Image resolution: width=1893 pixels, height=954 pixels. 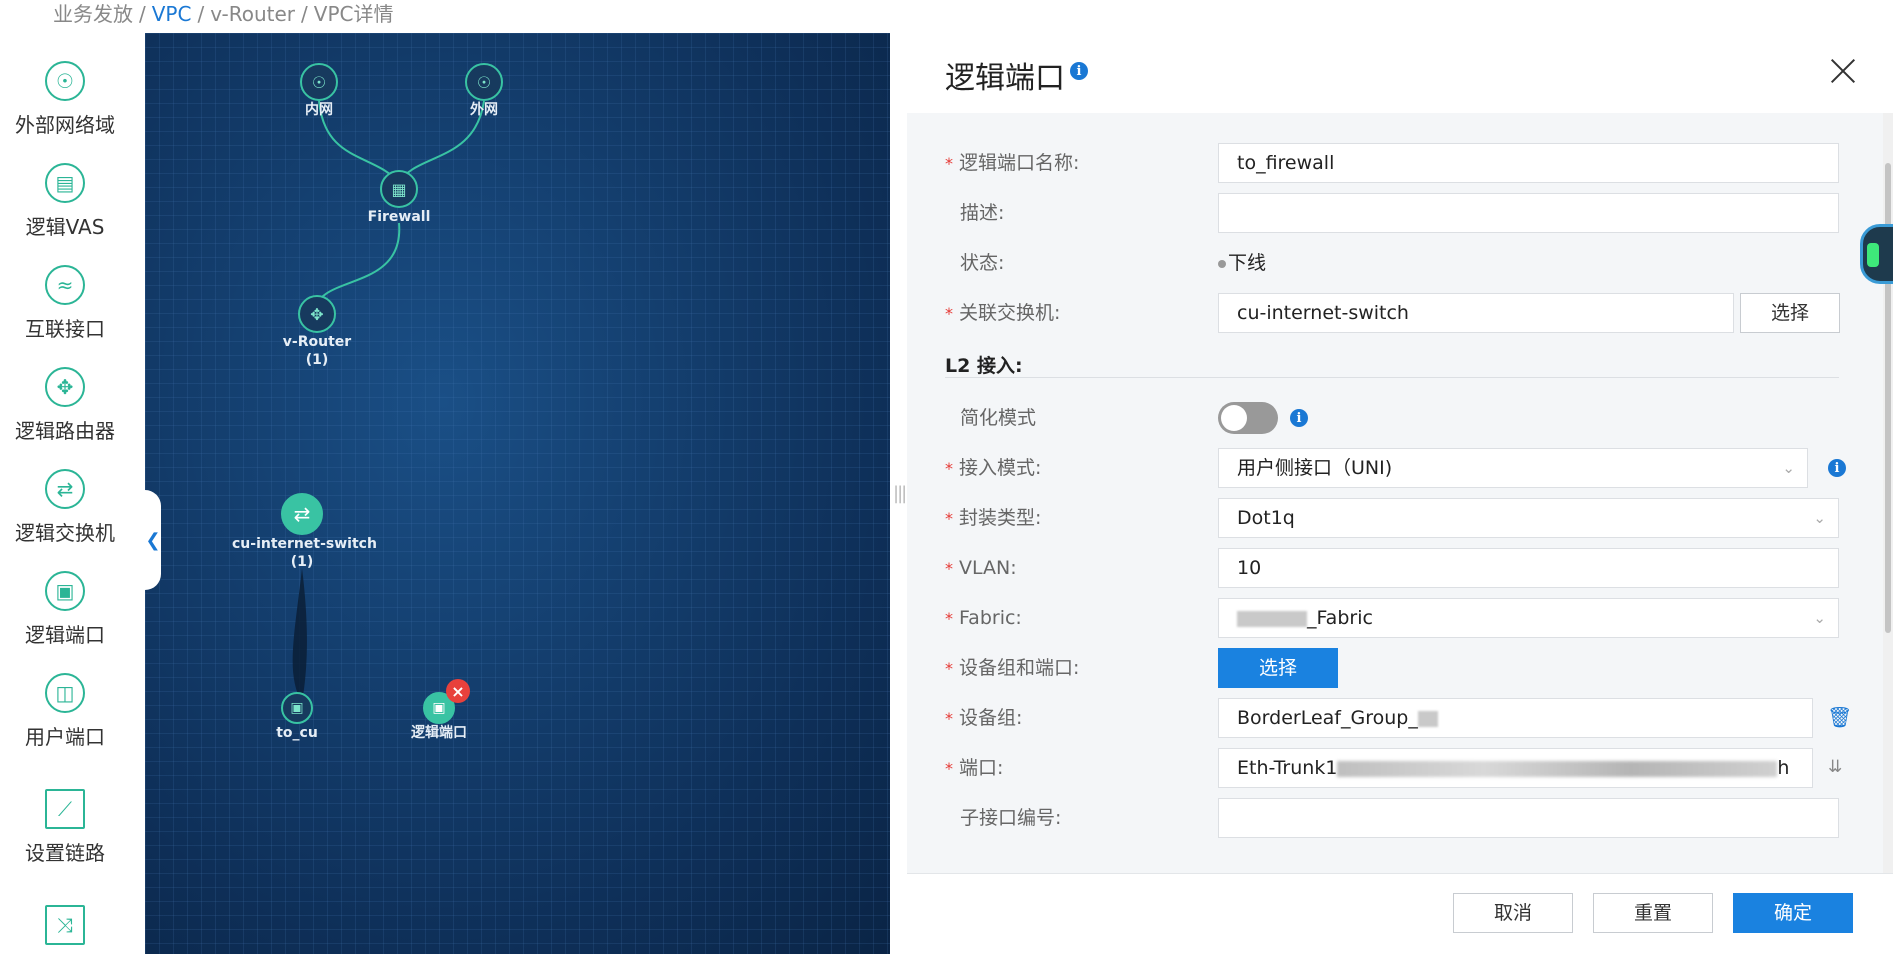 I want to click on reset-button: 重置, so click(x=1653, y=913).